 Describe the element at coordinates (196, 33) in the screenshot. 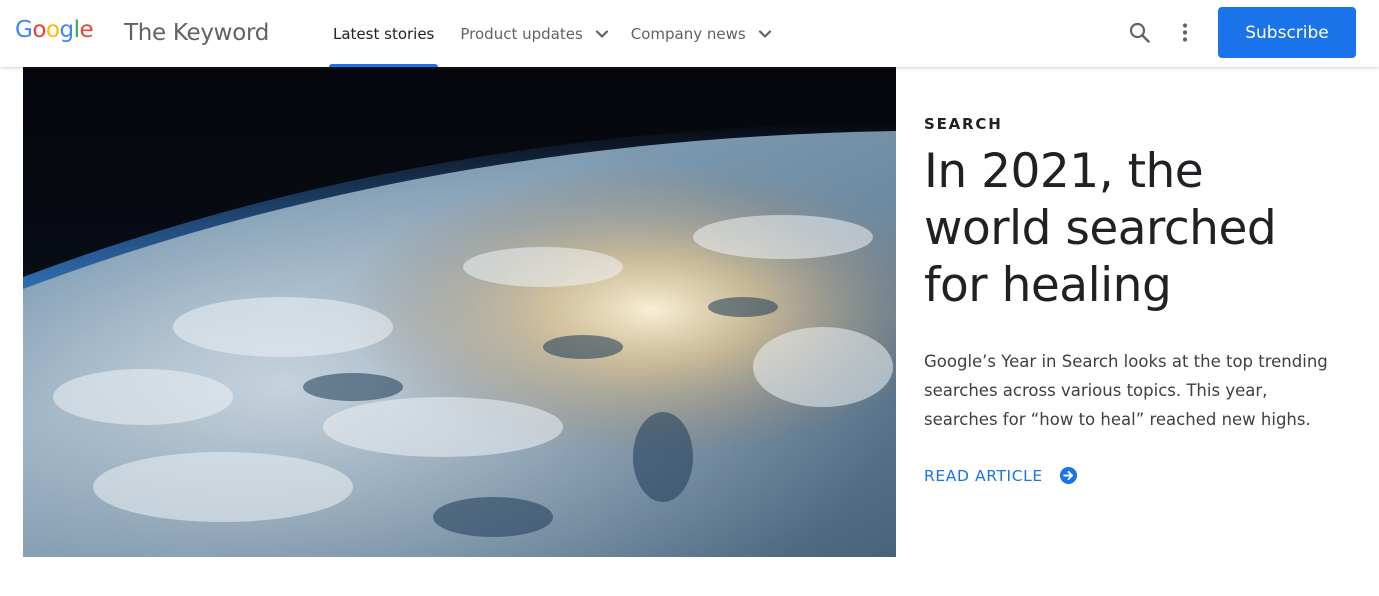

I see `site-name-link: The Keyword` at that location.